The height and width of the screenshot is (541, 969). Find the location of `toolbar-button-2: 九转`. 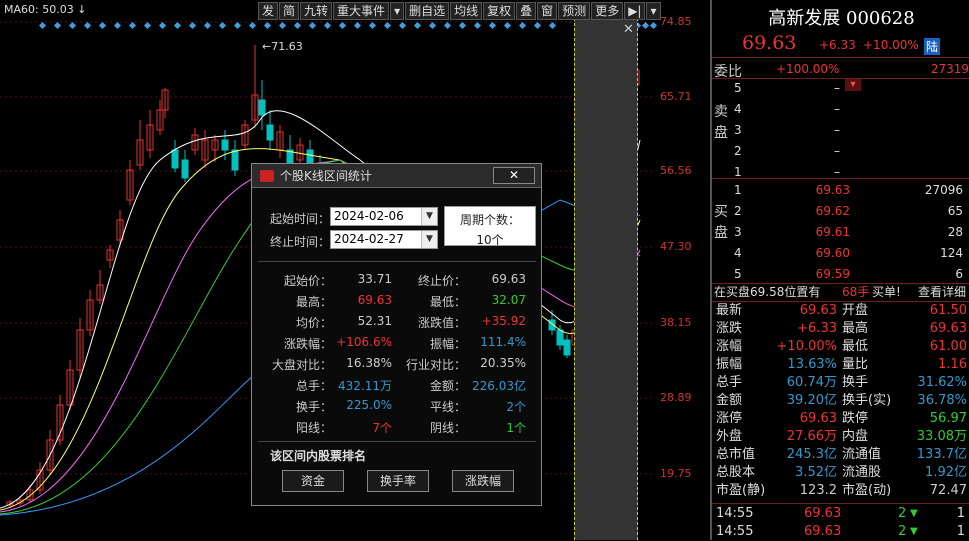

toolbar-button-2: 九转 is located at coordinates (316, 11).